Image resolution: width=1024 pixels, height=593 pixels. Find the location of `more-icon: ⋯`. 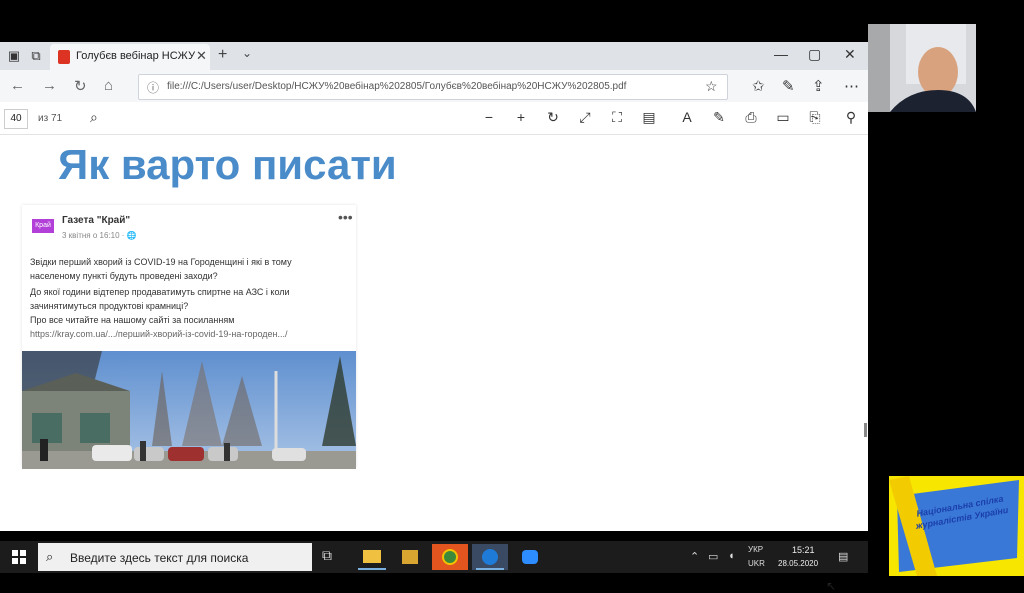

more-icon: ⋯ is located at coordinates (851, 86).